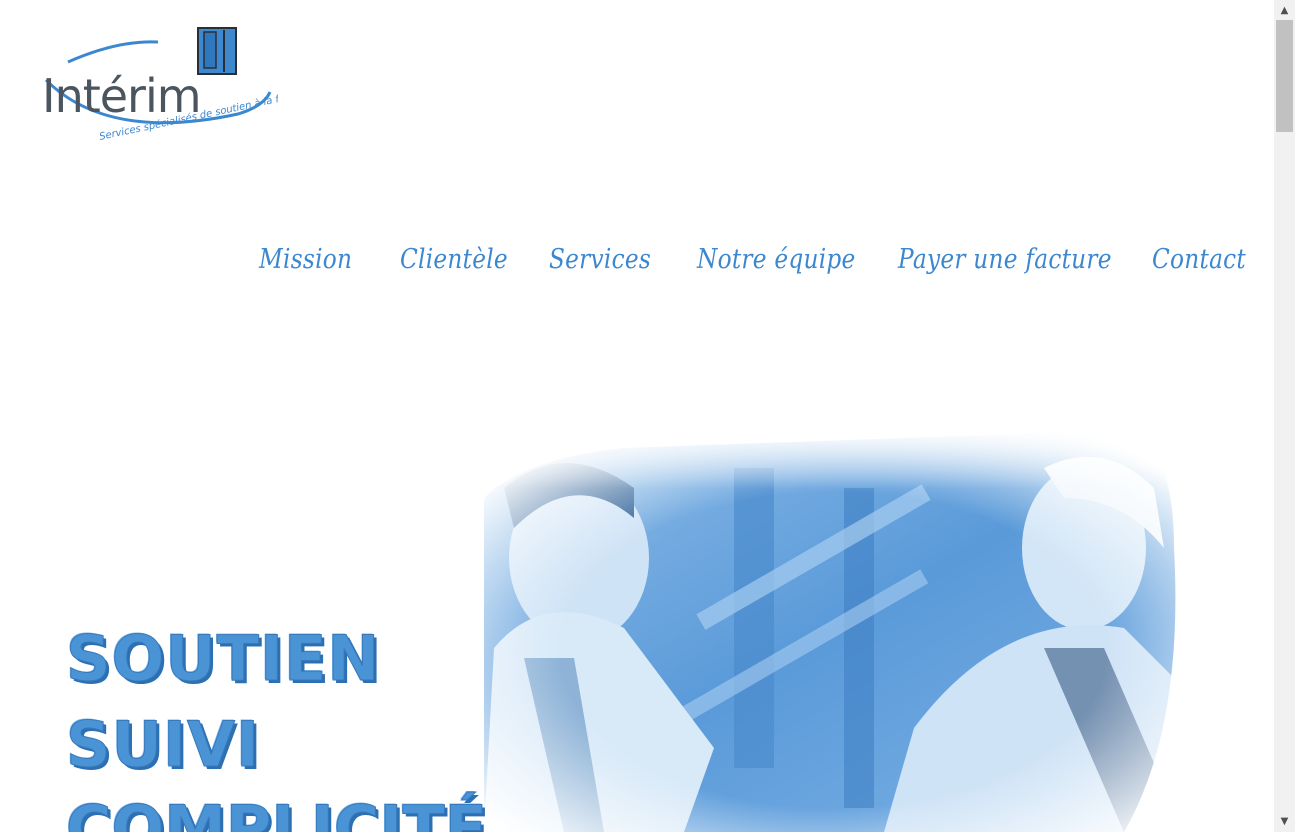 This screenshot has height=832, width=1295. What do you see at coordinates (1284, 821) in the screenshot?
I see `arrow-down-icon: ▼` at bounding box center [1284, 821].